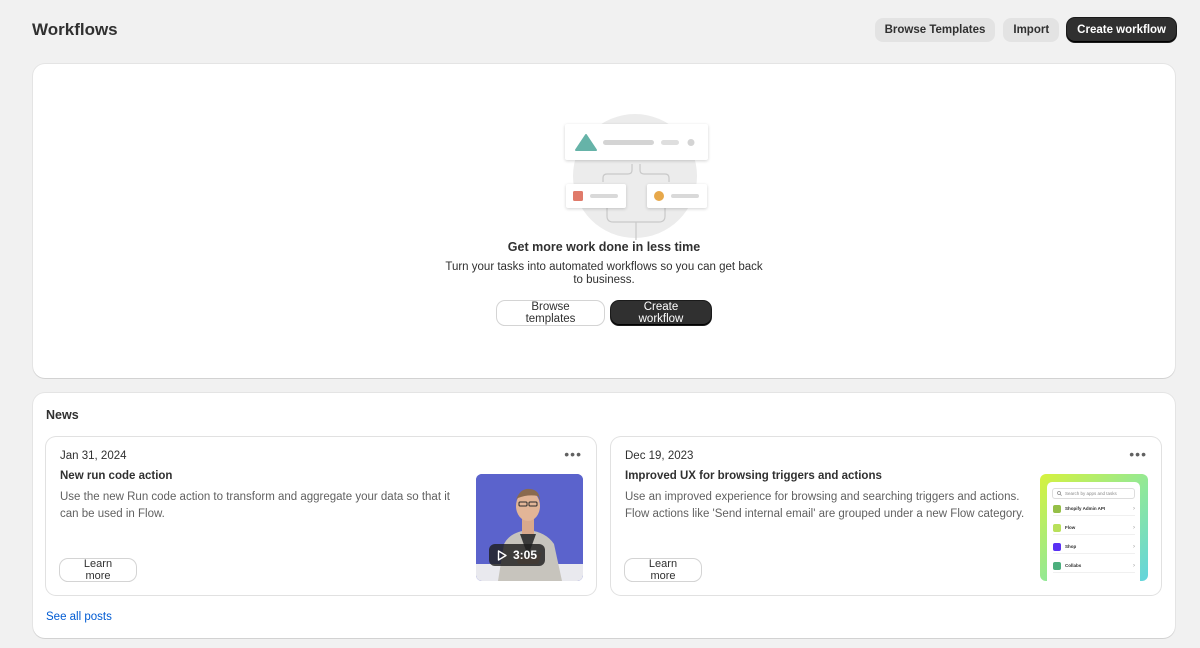 The width and height of the screenshot is (1200, 648). I want to click on mockup-row: Flow ›, so click(1094, 528).